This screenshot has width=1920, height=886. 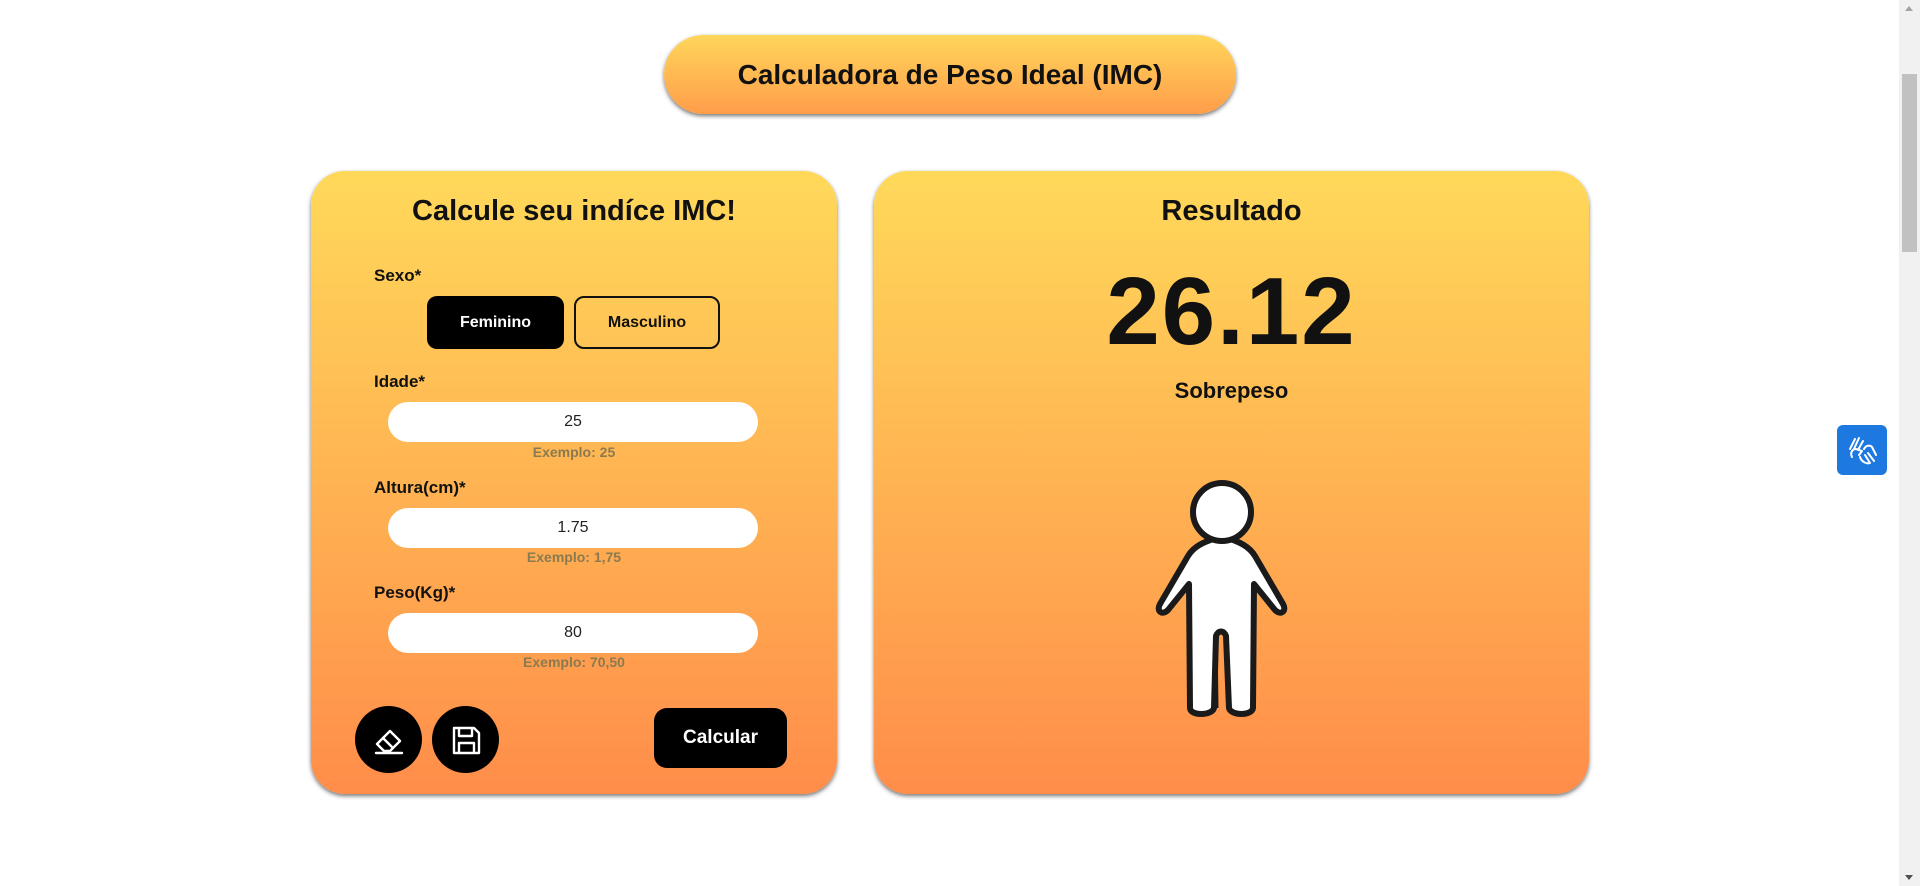 I want to click on calculate-button: Calcular, so click(x=720, y=738).